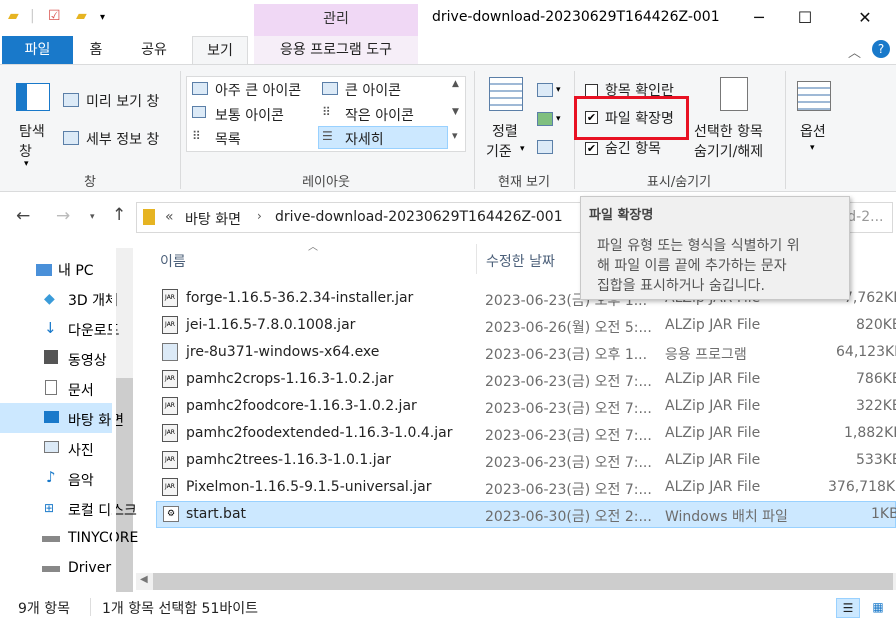 The image size is (896, 623). I want to click on hidden-items-label: 숨긴 항목, so click(633, 148).